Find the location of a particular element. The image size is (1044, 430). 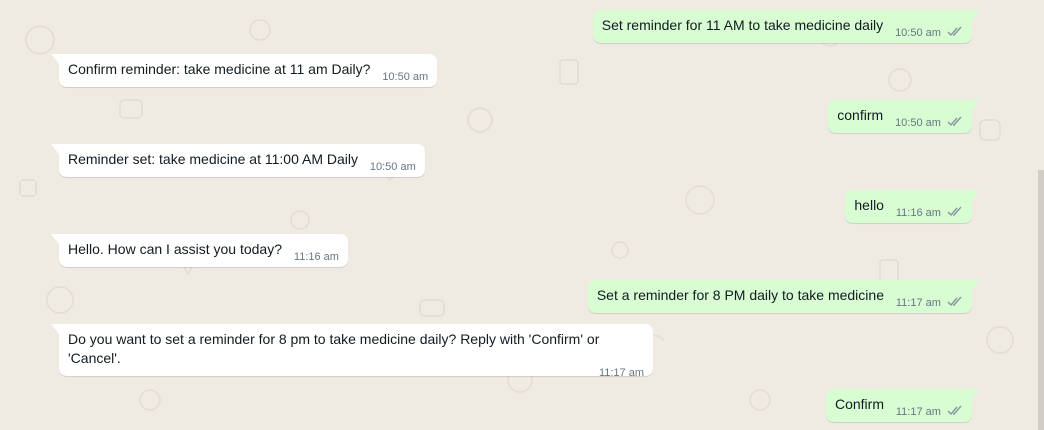

message-text: confirm is located at coordinates (860, 115).